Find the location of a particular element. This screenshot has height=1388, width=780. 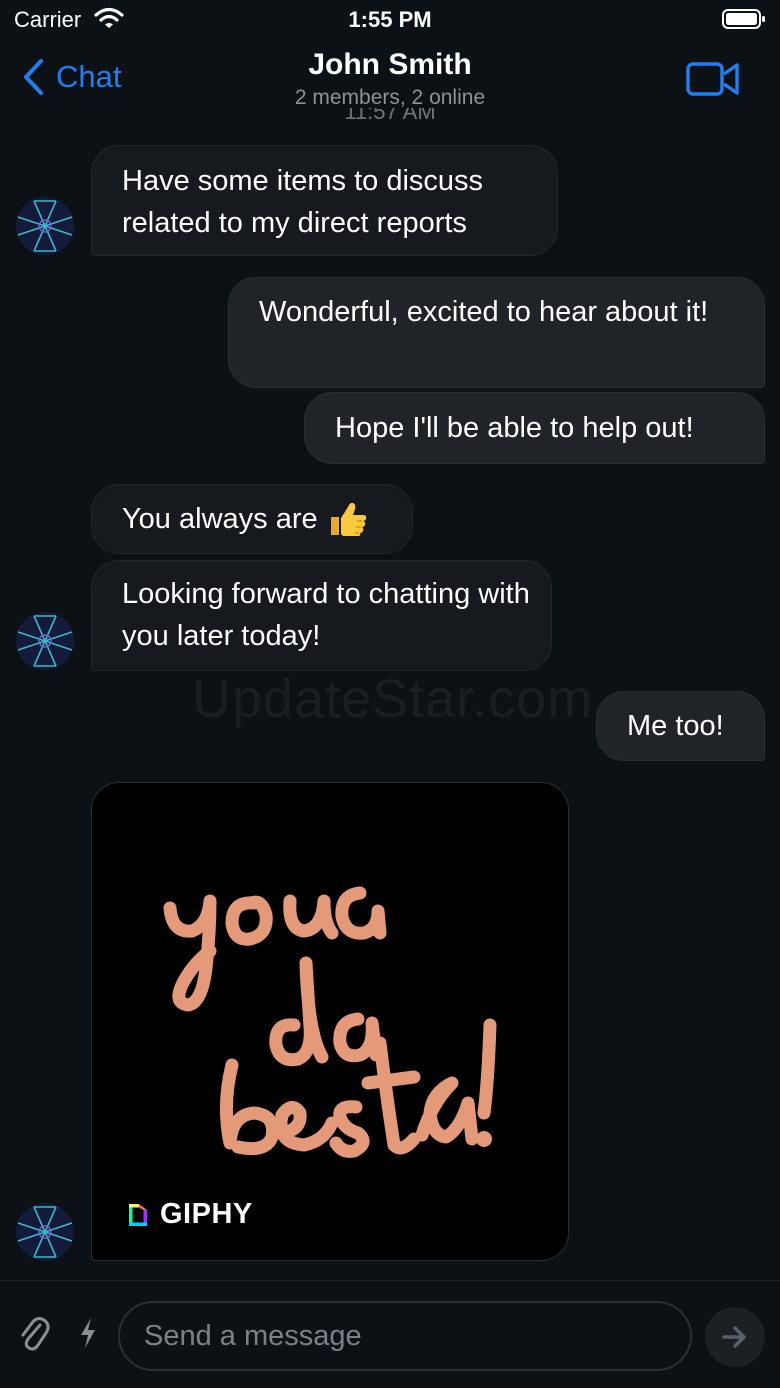

message-composer is located at coordinates (390, 1334).